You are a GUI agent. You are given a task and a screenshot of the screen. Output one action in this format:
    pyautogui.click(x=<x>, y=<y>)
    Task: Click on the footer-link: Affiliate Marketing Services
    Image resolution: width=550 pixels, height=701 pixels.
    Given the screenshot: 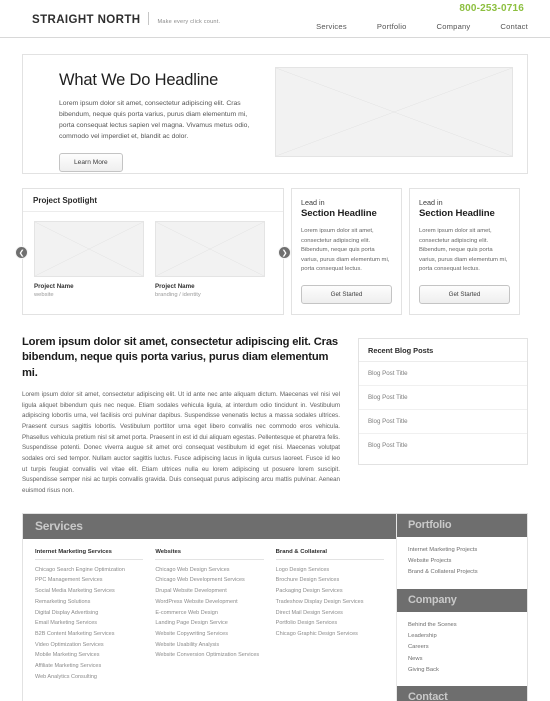 What is the action you would take?
    pyautogui.click(x=89, y=666)
    